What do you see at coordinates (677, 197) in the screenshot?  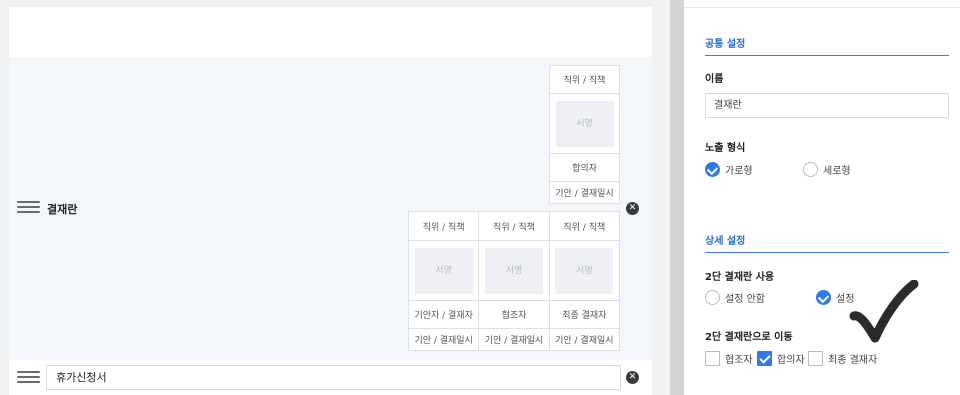 I see `panel-divider` at bounding box center [677, 197].